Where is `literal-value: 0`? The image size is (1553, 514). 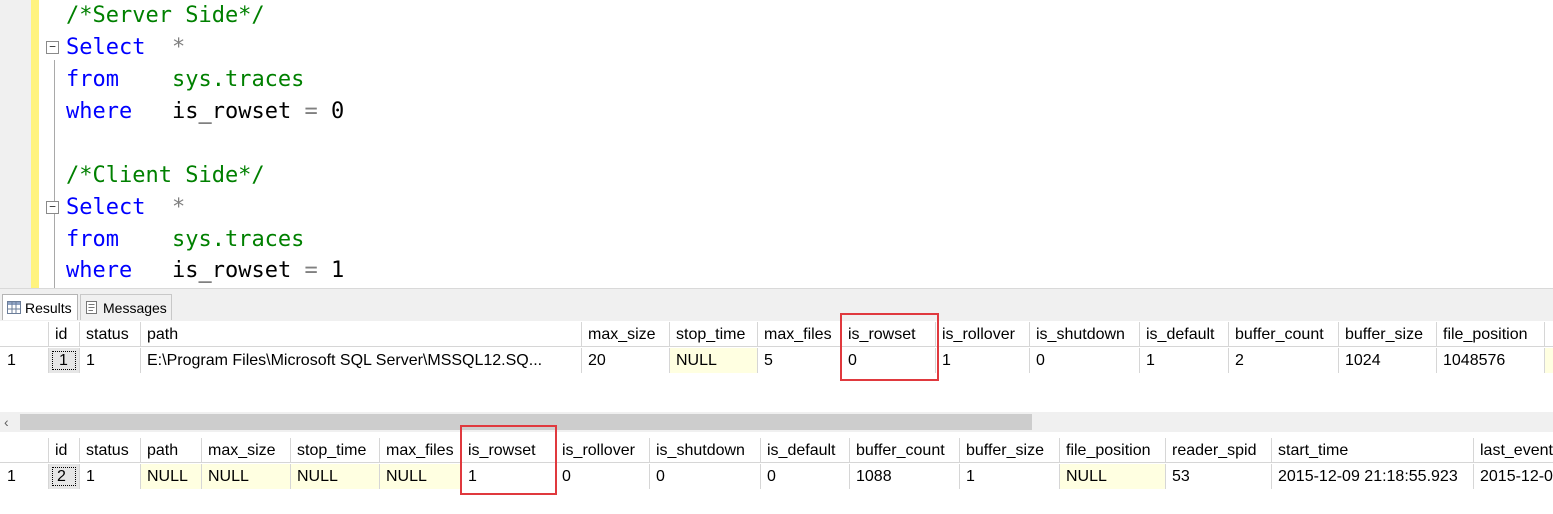
literal-value: 0 is located at coordinates (337, 111).